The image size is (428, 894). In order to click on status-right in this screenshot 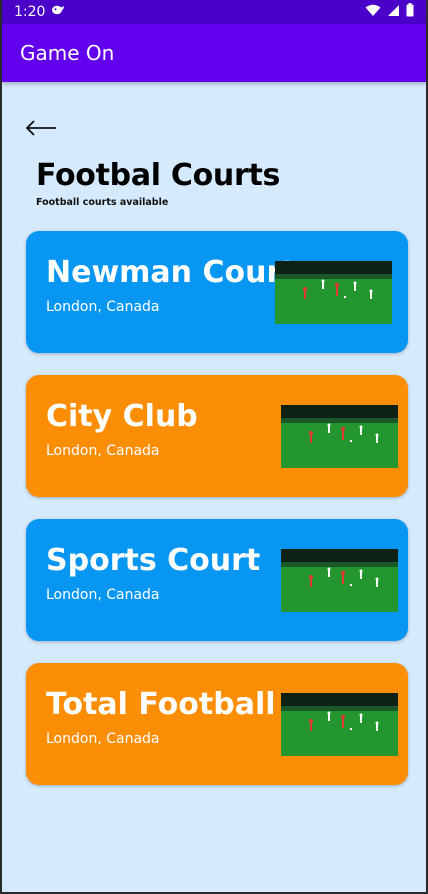, I will do `click(389, 12)`.